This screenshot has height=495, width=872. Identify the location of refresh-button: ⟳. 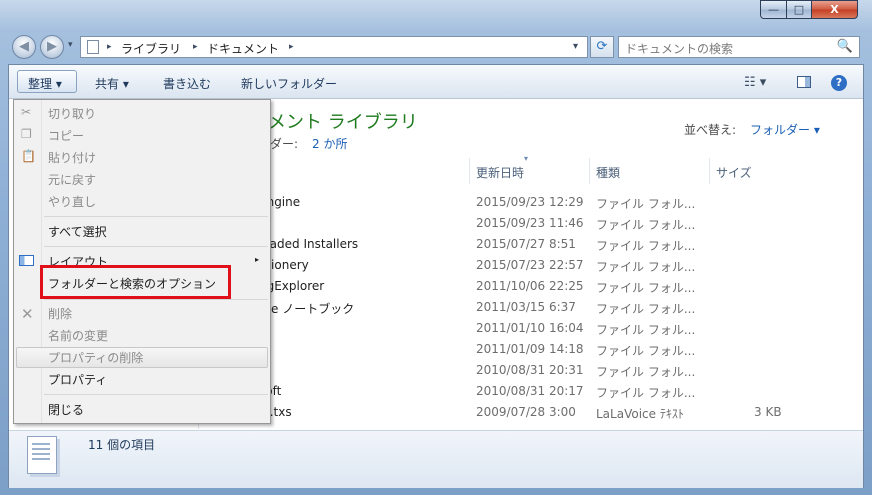
(602, 47).